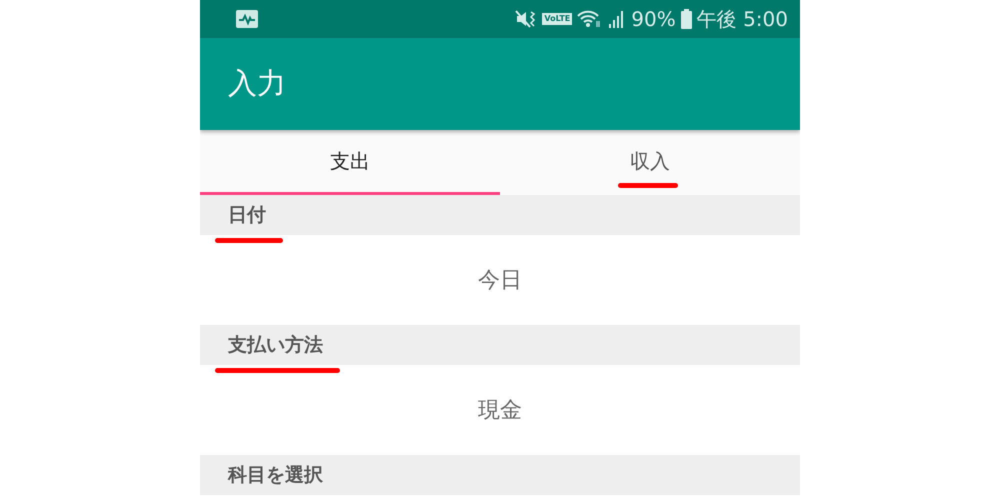 The image size is (1000, 500). Describe the element at coordinates (257, 83) in the screenshot. I see `screen-title: 入力` at that location.